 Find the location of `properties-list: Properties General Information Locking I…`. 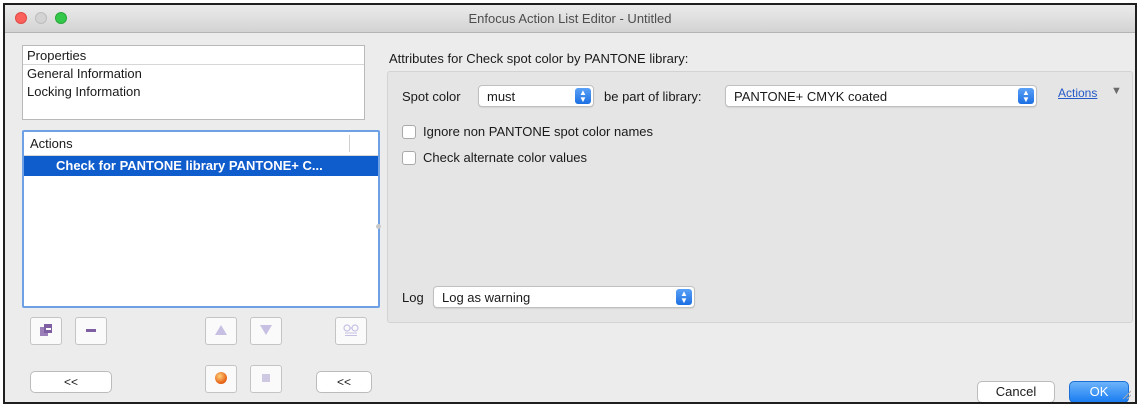

properties-list: Properties General Information Locking I… is located at coordinates (193, 82).